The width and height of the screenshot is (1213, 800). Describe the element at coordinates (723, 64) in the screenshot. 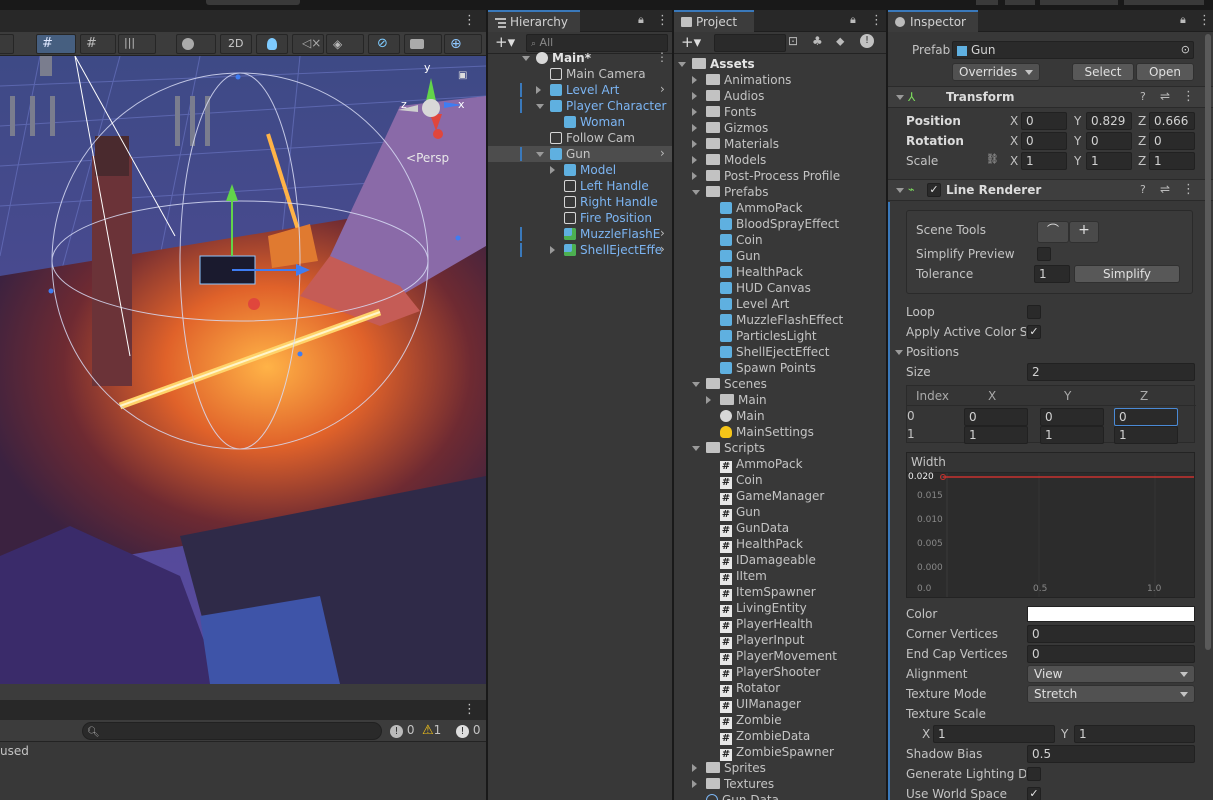

I see `project-item: Assets` at that location.